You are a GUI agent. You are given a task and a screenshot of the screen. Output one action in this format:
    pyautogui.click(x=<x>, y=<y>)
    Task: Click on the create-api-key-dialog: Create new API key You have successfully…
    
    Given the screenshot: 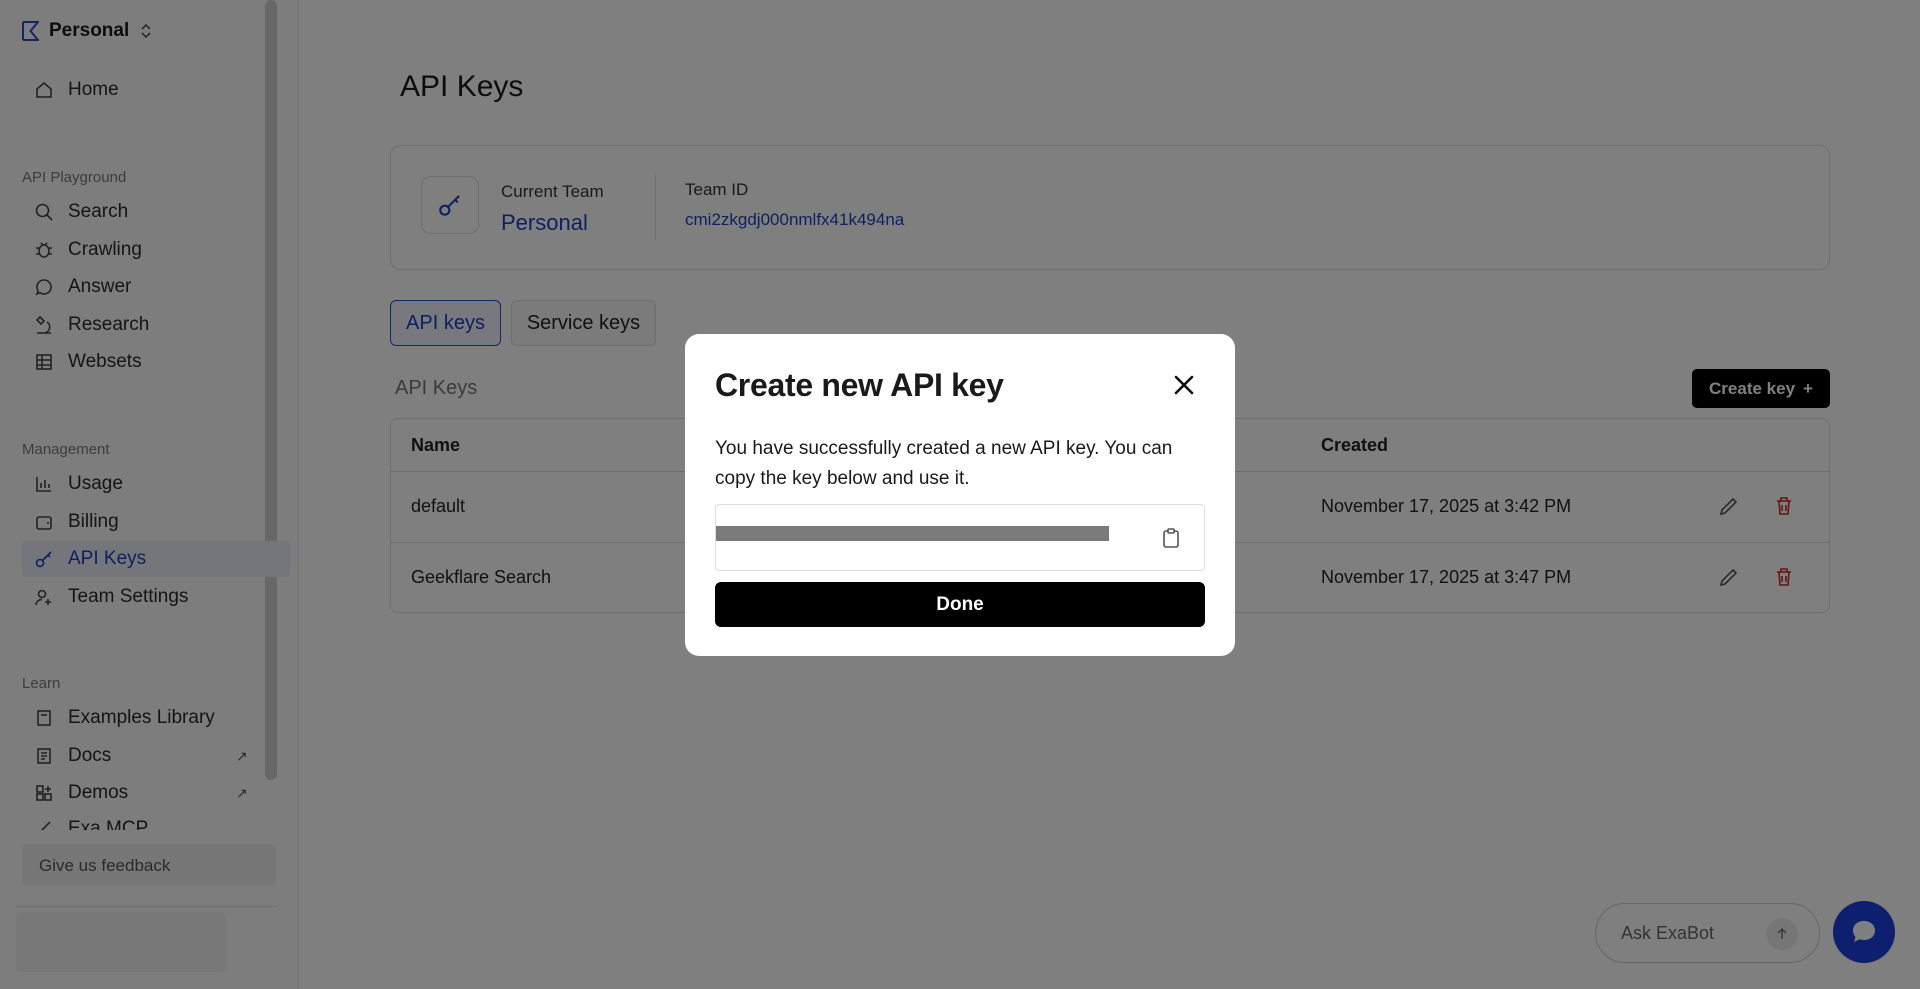 What is the action you would take?
    pyautogui.click(x=960, y=495)
    